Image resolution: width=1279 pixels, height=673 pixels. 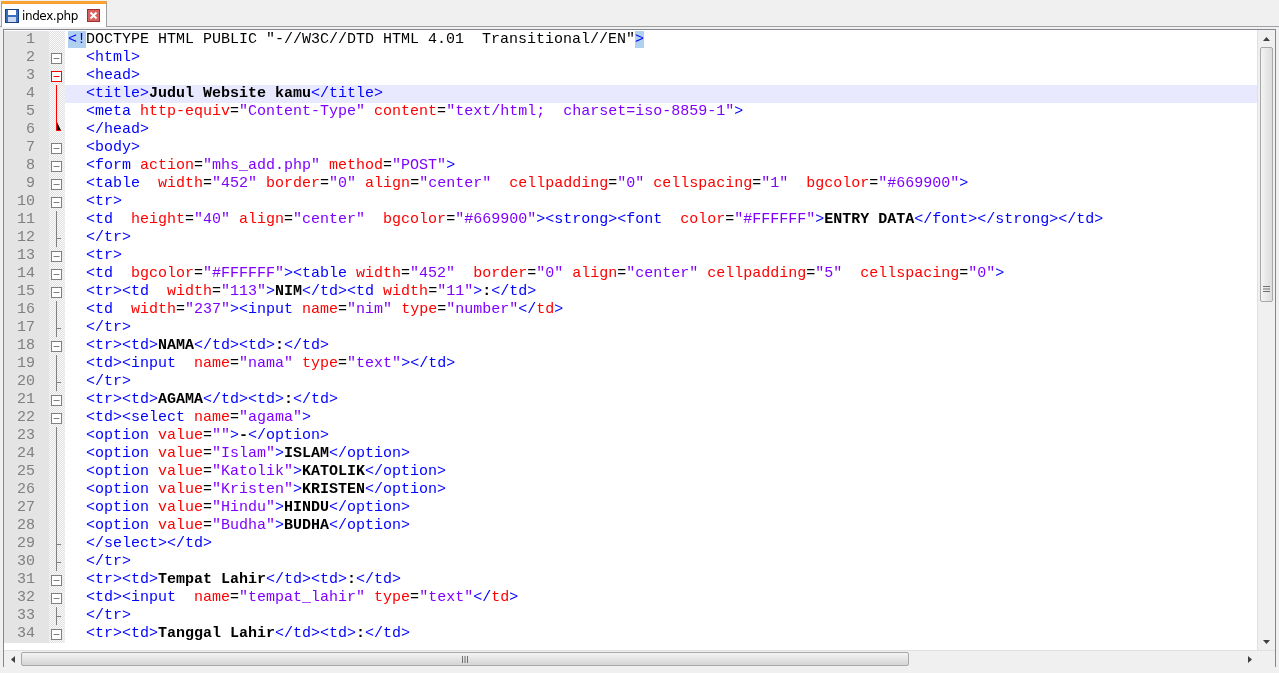 I want to click on code-line: <option value="">-</option>, so click(x=208, y=436).